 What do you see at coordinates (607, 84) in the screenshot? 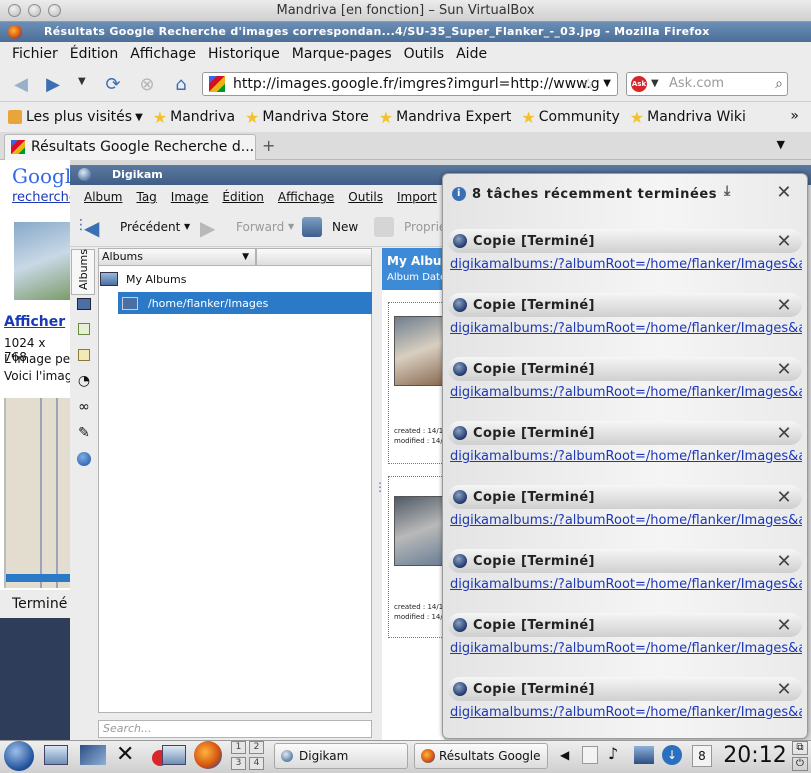
I see `url-dropdown-icon: ▼` at bounding box center [607, 84].